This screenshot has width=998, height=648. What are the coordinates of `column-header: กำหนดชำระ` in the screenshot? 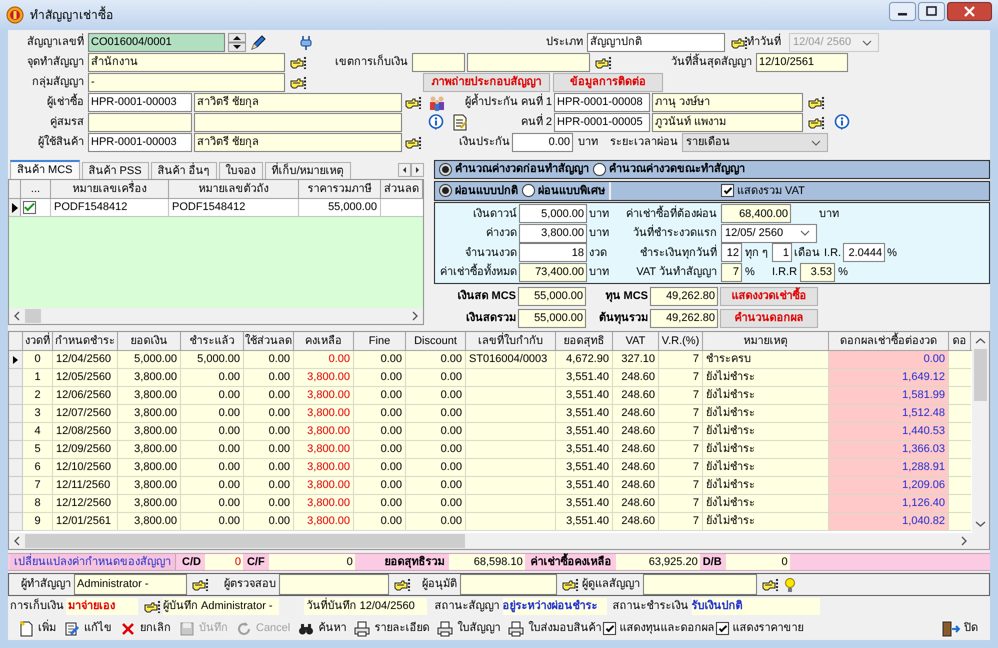 It's located at (85, 341).